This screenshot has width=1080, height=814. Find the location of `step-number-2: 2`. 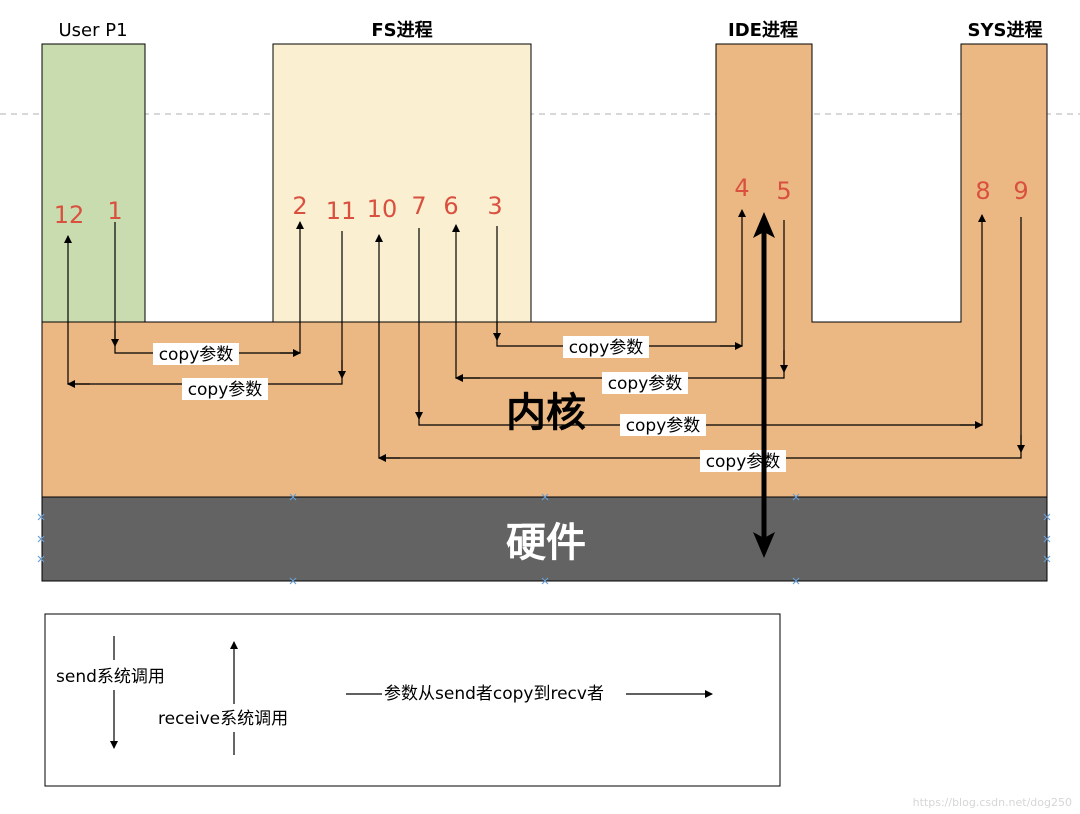

step-number-2: 2 is located at coordinates (299, 206).